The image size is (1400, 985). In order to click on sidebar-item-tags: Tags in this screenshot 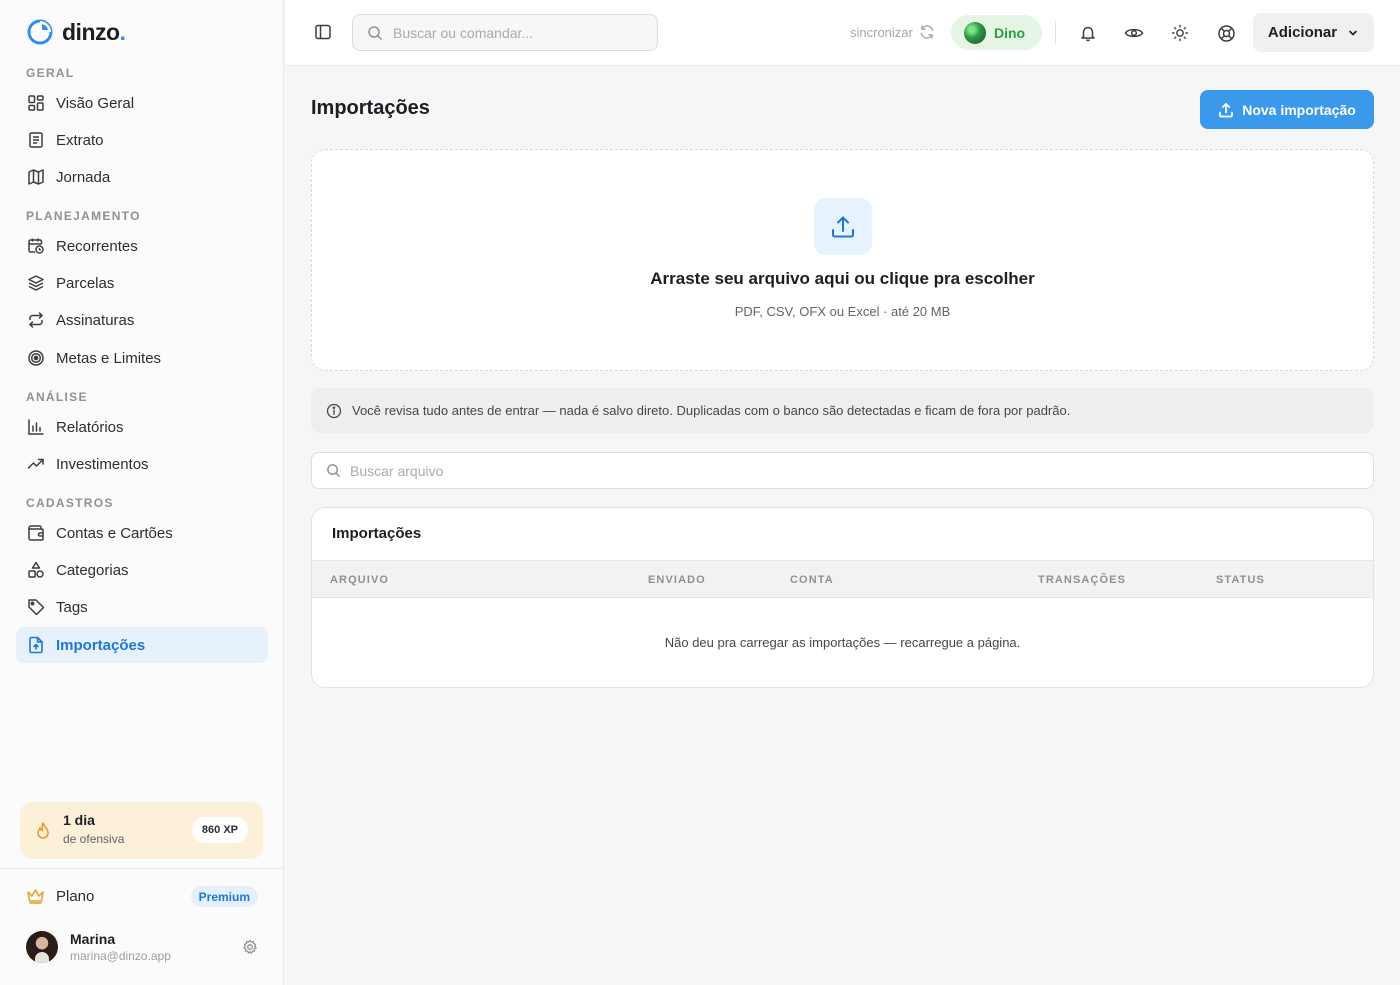, I will do `click(142, 607)`.